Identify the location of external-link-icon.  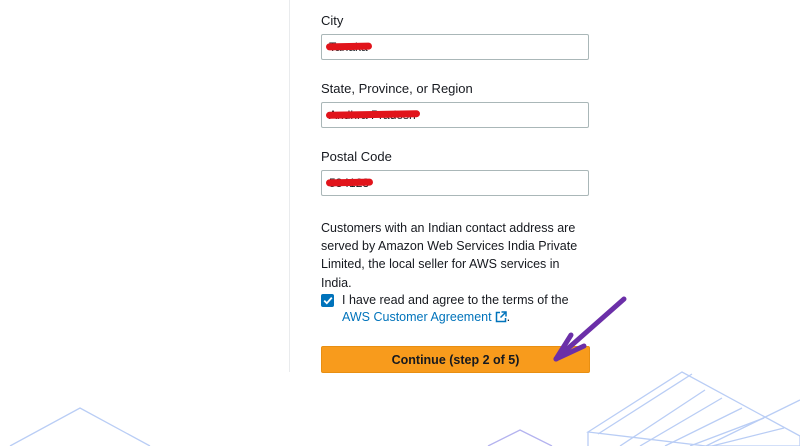
(501, 319).